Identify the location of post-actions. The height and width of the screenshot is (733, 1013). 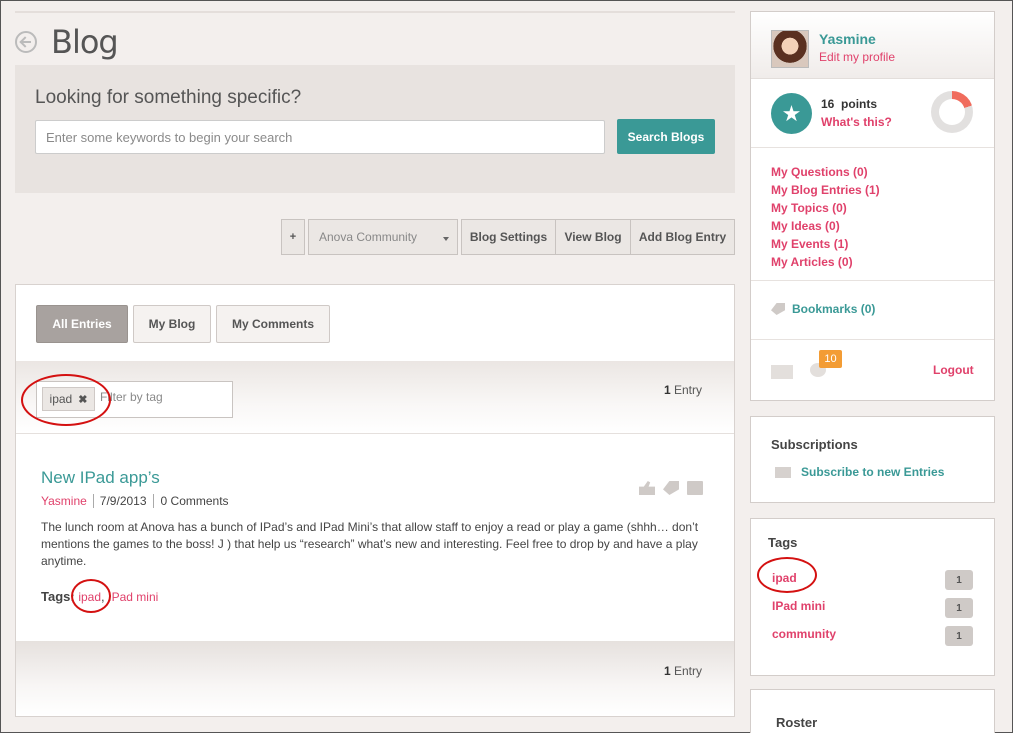
(671, 488).